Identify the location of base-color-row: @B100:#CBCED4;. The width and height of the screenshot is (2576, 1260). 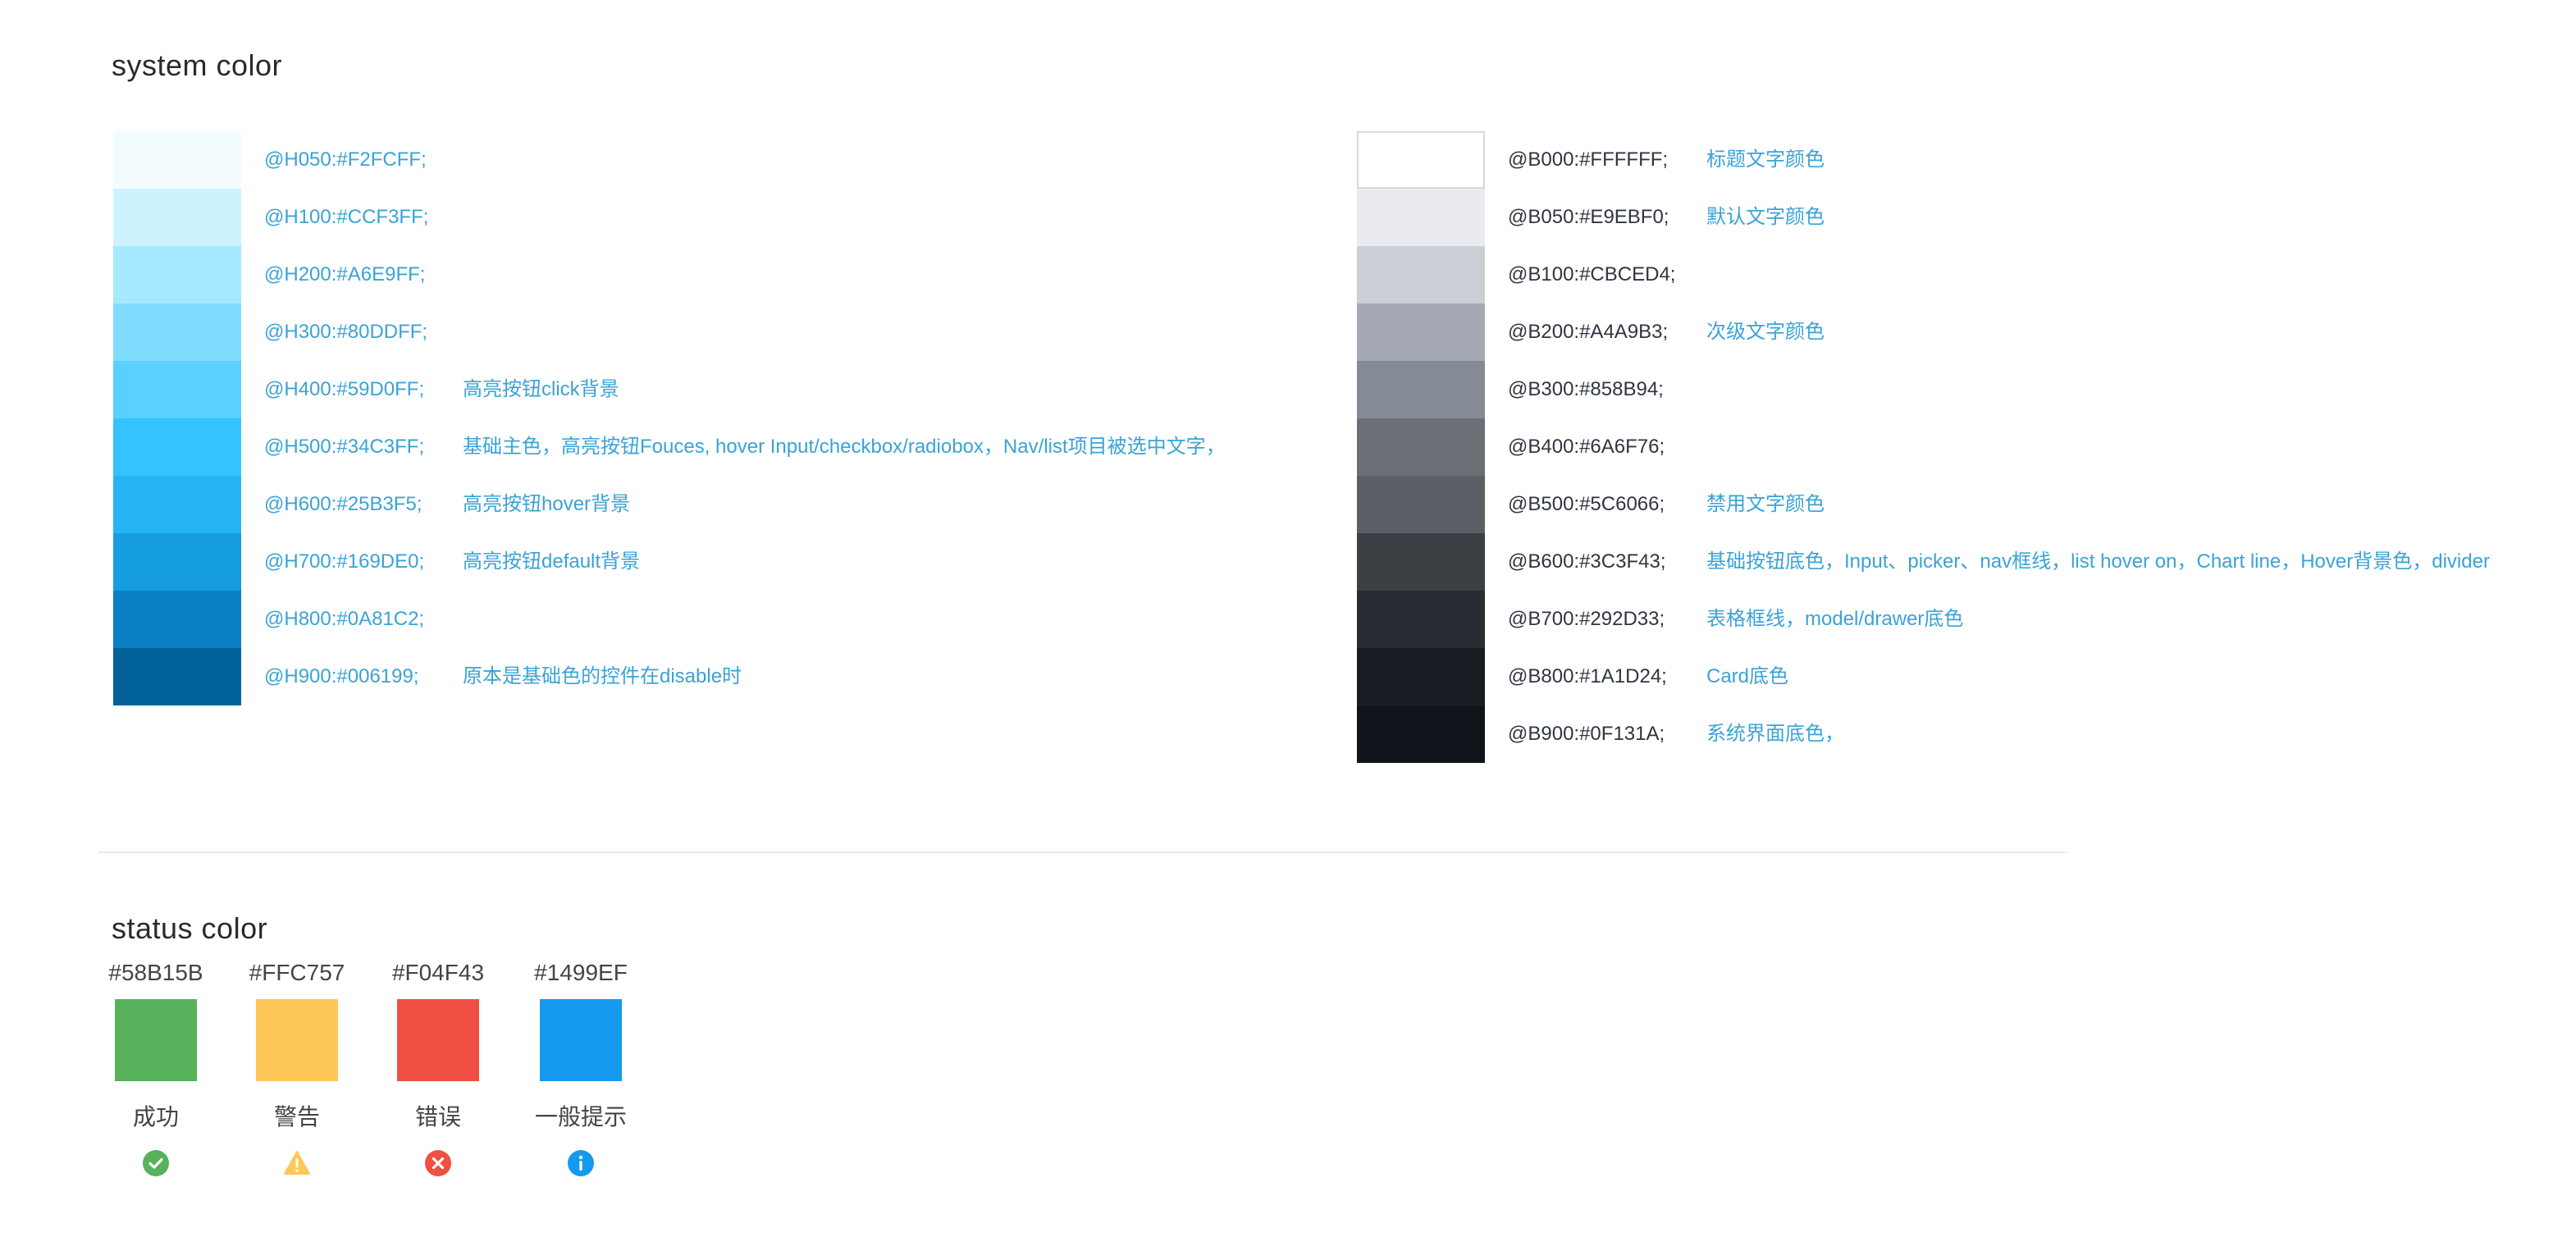
(1956, 275).